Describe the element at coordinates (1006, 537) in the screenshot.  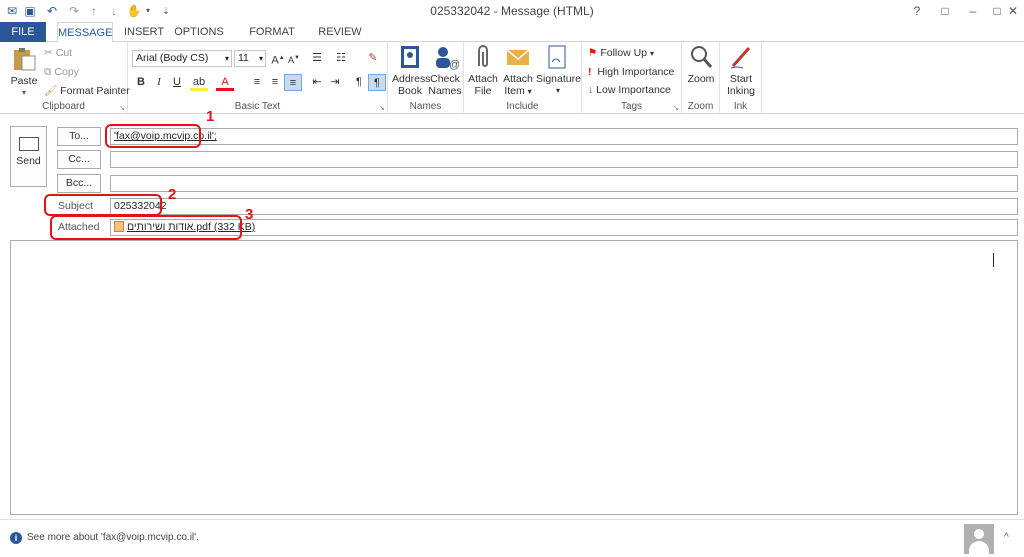
I see `chevron-up-icon: ^` at that location.